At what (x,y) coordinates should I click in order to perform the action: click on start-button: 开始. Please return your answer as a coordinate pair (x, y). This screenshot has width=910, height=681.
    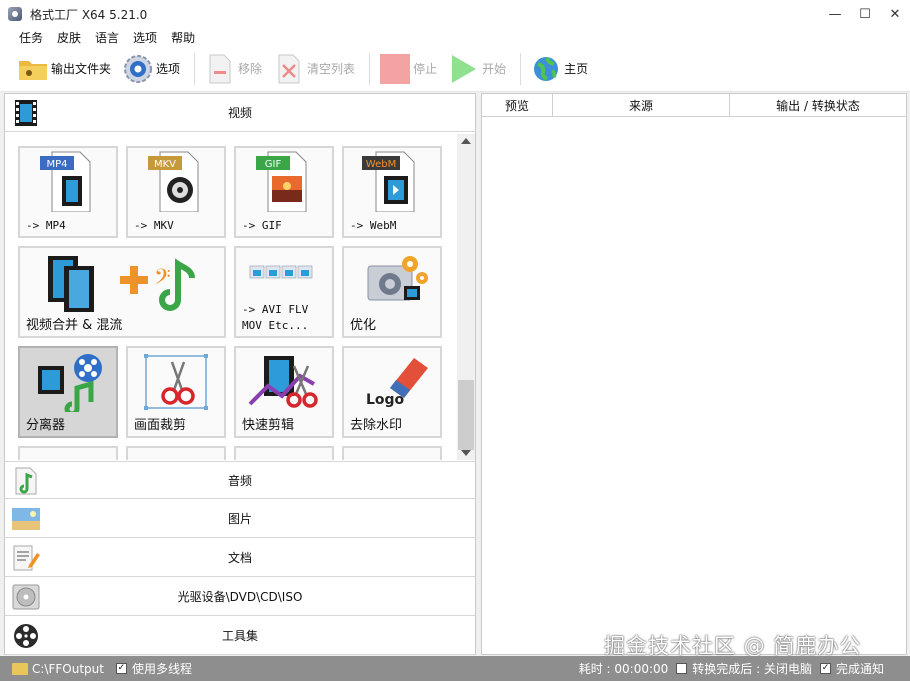
    Looking at the image, I should click on (477, 69).